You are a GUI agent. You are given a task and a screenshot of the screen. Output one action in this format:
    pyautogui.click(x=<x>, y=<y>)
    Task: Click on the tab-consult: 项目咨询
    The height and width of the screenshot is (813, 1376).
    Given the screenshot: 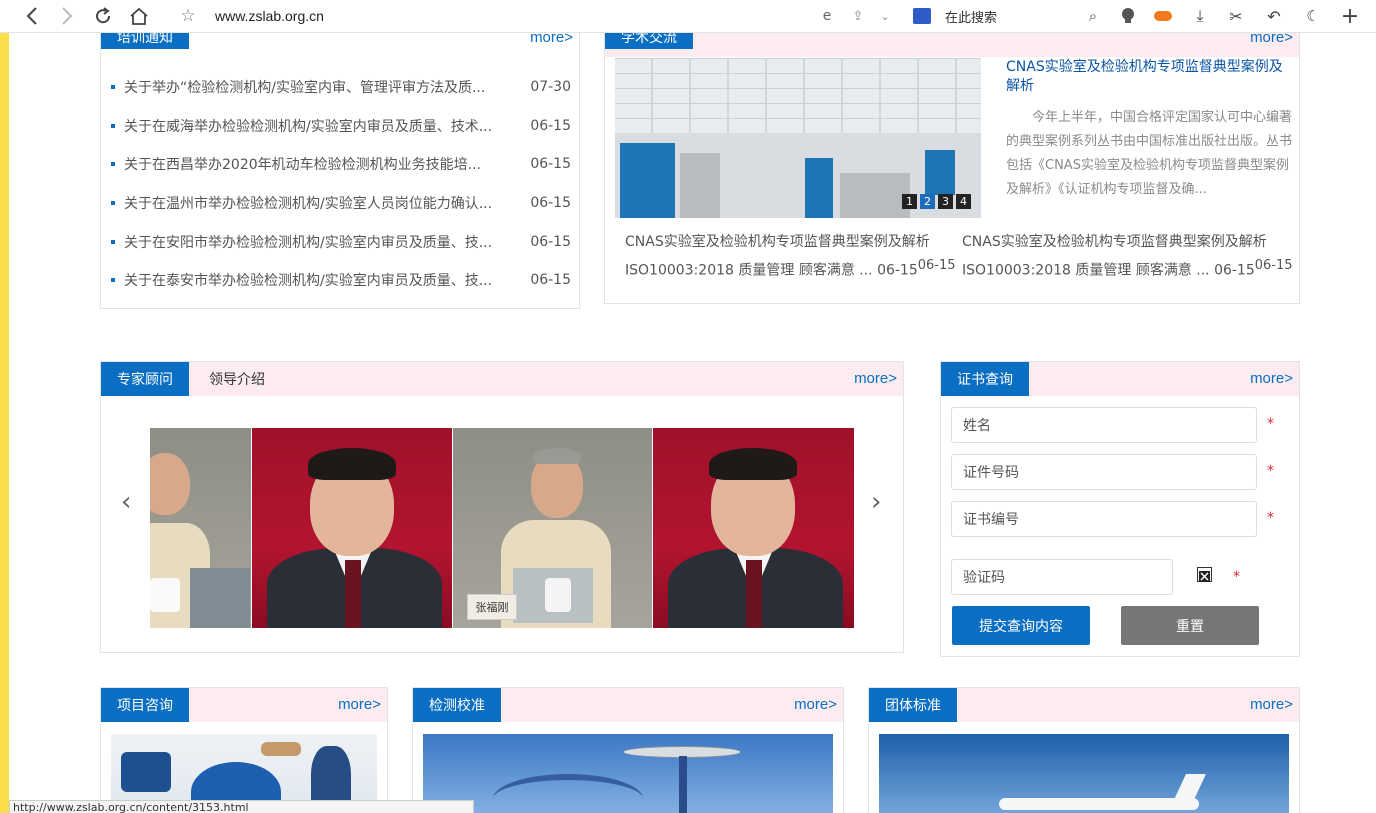 What is the action you would take?
    pyautogui.click(x=145, y=705)
    